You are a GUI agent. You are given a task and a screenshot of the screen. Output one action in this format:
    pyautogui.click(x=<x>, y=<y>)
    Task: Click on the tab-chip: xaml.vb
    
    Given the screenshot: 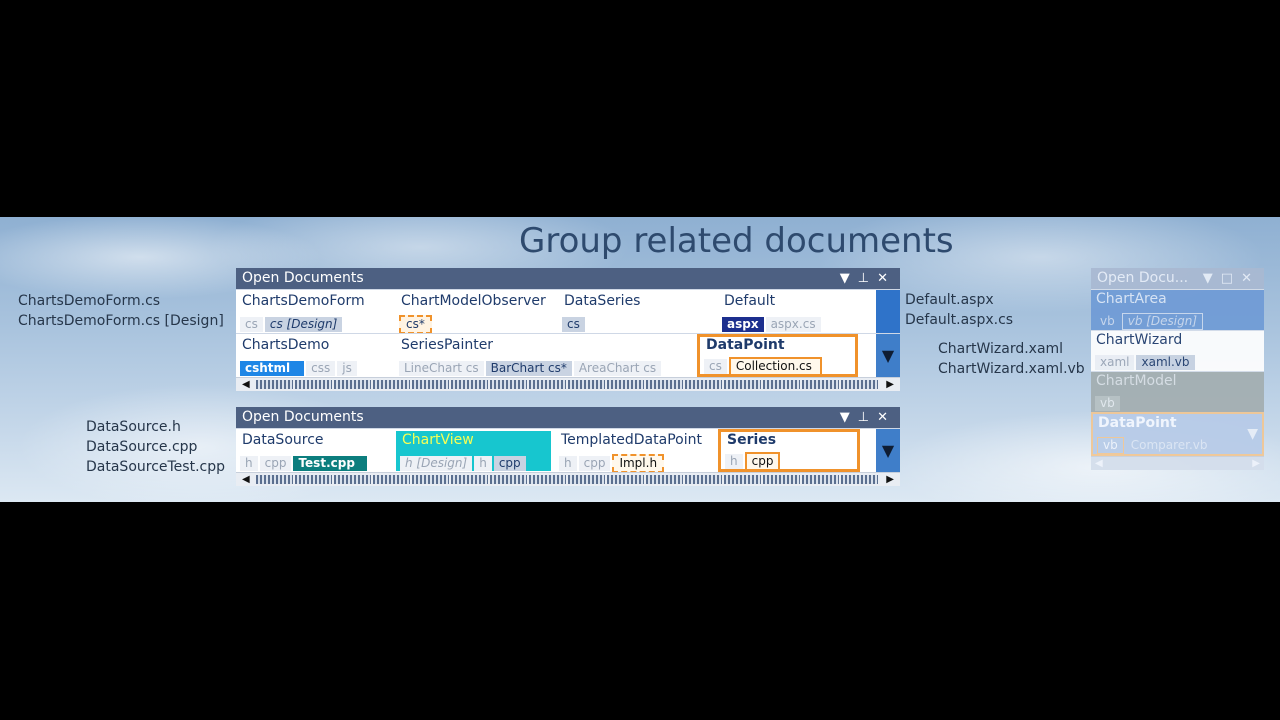 What is the action you would take?
    pyautogui.click(x=1165, y=362)
    